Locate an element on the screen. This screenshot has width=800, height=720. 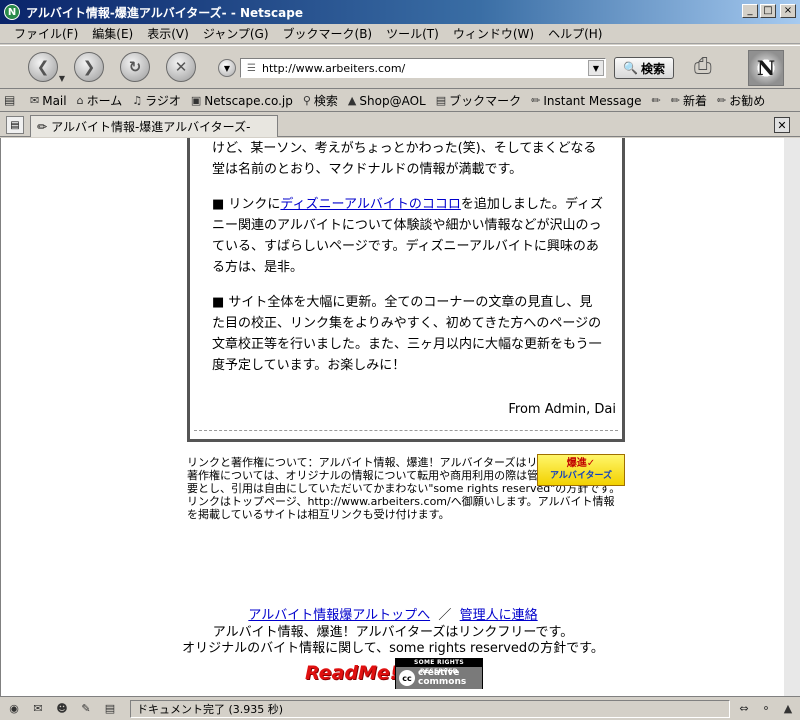
cc-top-text: SOME RIGHTS RESERVED is located at coordinates (439, 667).